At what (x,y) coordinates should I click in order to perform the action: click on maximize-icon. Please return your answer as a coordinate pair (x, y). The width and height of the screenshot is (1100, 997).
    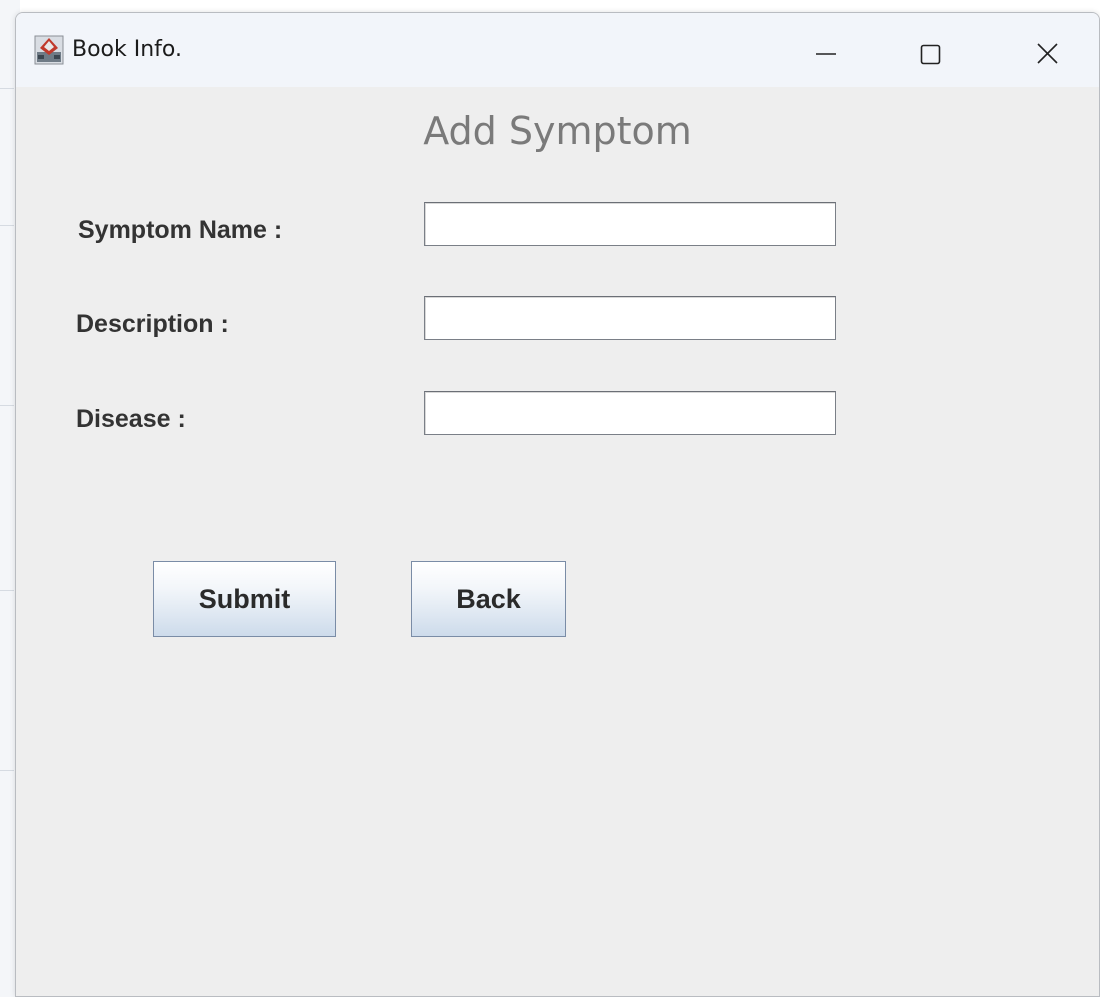
    Looking at the image, I should click on (930, 54).